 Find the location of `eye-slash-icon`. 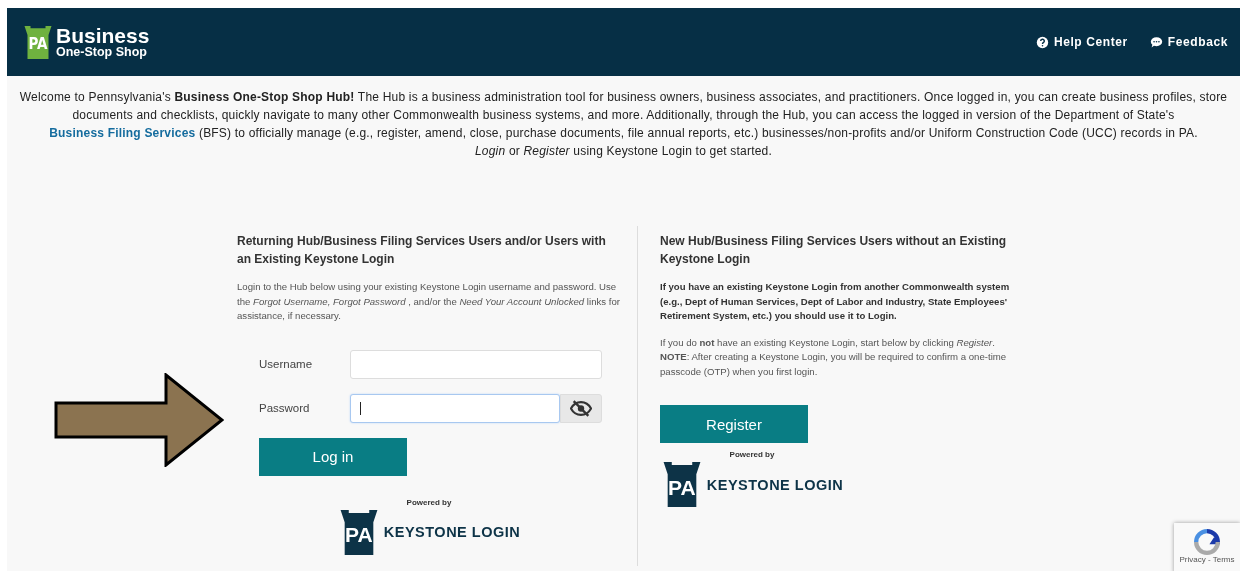

eye-slash-icon is located at coordinates (581, 408).